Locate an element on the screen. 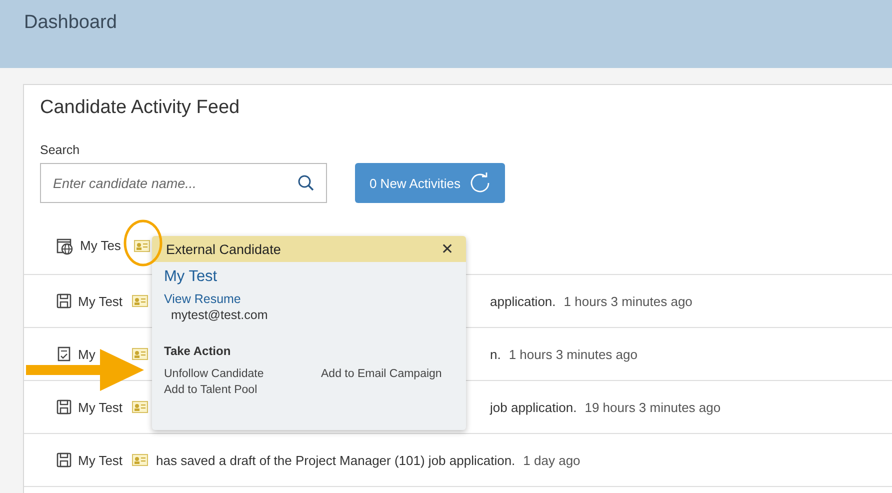 Image resolution: width=892 pixels, height=493 pixels. activity-description: has saved a draft of the Project Manager (101) job application. is located at coordinates (336, 460).